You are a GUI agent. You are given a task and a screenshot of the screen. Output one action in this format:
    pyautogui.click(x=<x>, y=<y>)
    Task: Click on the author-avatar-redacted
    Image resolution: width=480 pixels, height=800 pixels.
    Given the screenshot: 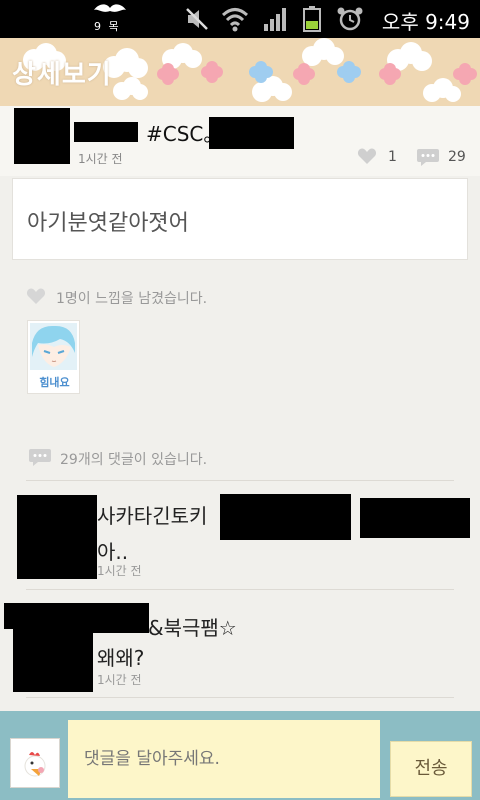 What is the action you would take?
    pyautogui.click(x=42, y=136)
    